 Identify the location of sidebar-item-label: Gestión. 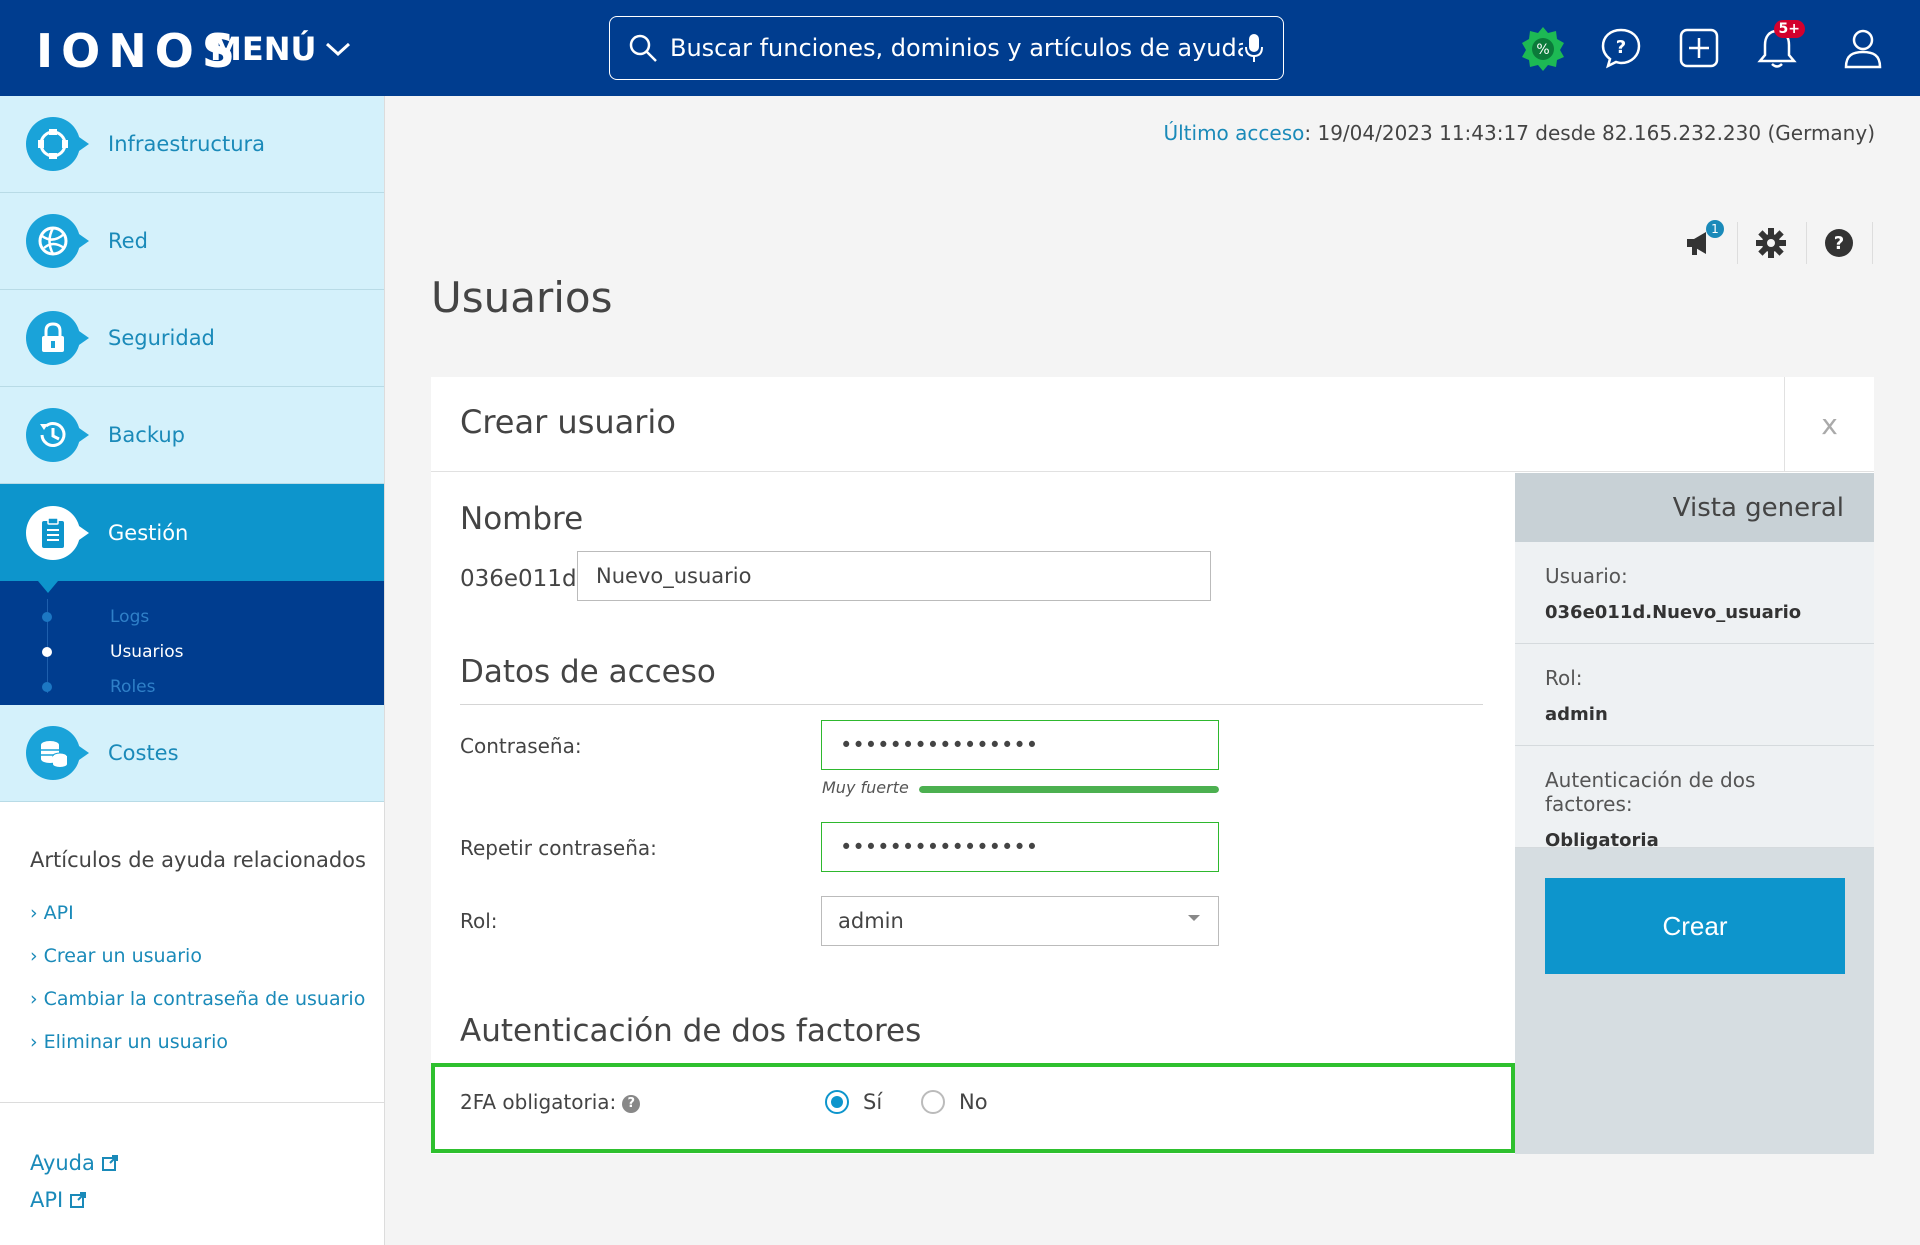
(148, 532).